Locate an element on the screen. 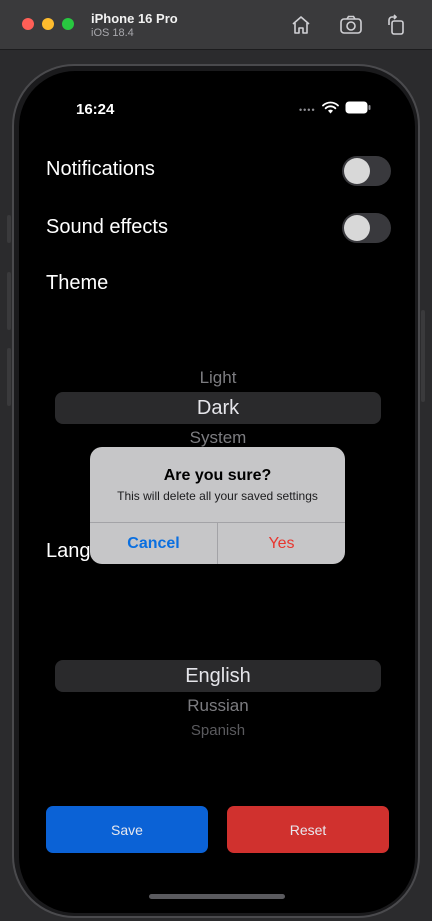 The image size is (432, 921). volume-up-button is located at coordinates (9, 301).